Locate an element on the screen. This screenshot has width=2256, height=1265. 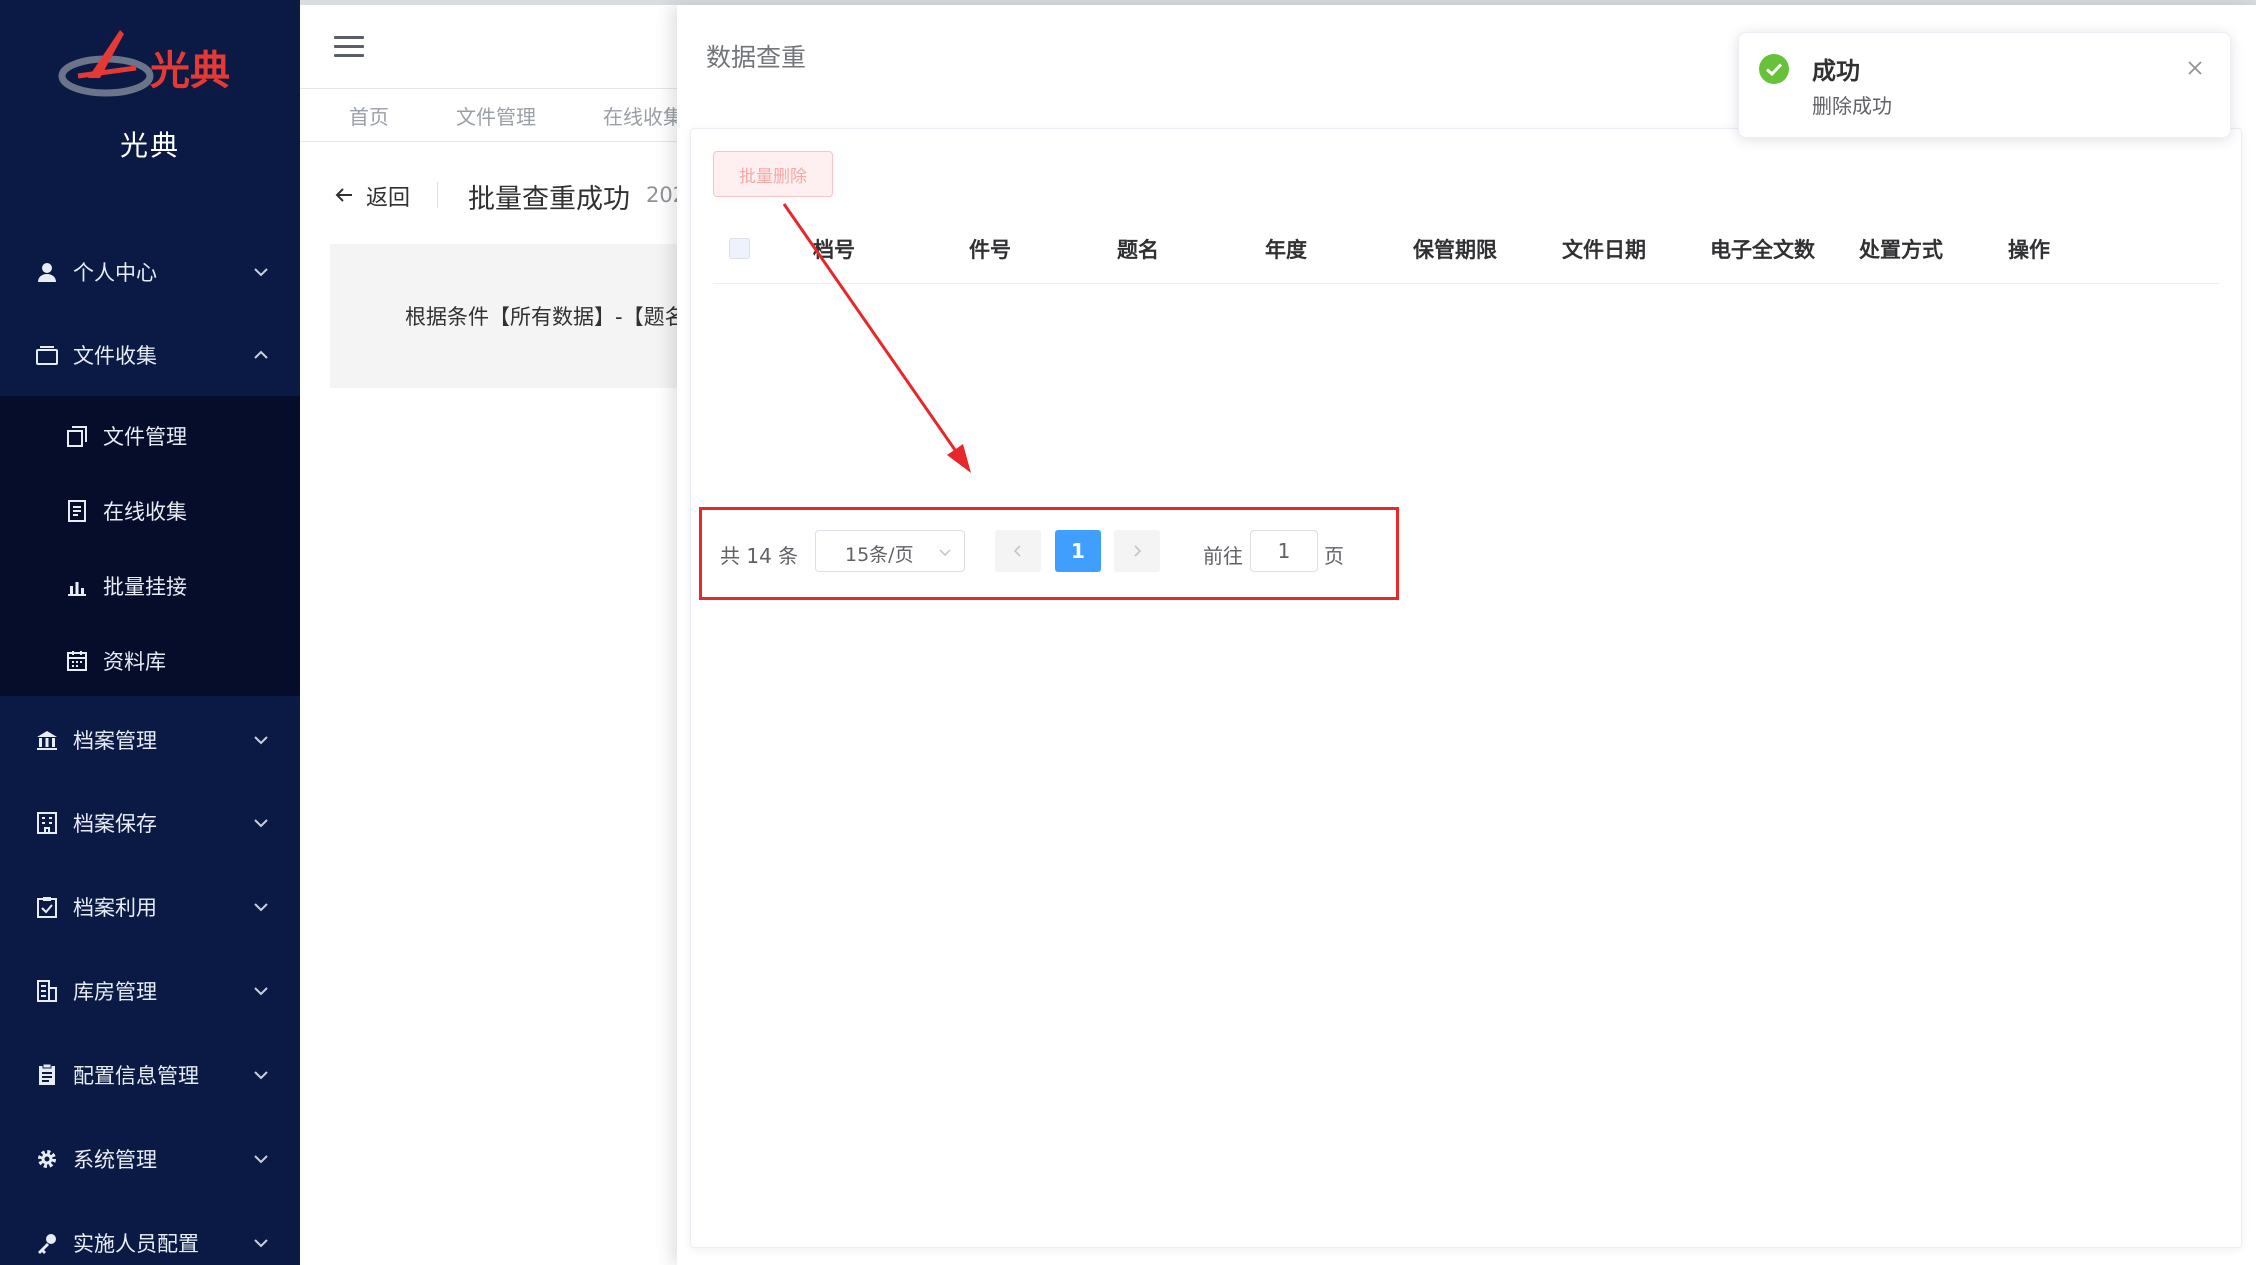
column-header-e-text-count: 电子全文数 is located at coordinates (1762, 250).